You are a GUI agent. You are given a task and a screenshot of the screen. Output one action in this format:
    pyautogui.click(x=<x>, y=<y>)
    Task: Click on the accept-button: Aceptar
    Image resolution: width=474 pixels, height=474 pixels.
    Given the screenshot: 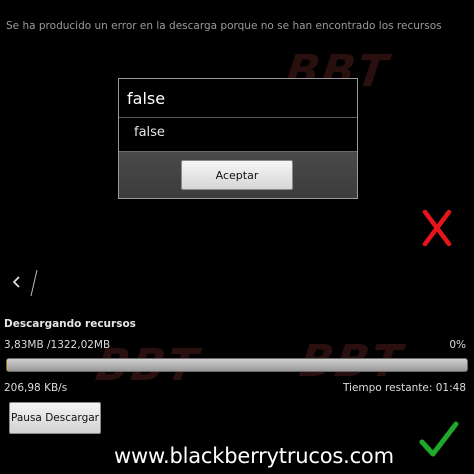 What is the action you would take?
    pyautogui.click(x=237, y=175)
    